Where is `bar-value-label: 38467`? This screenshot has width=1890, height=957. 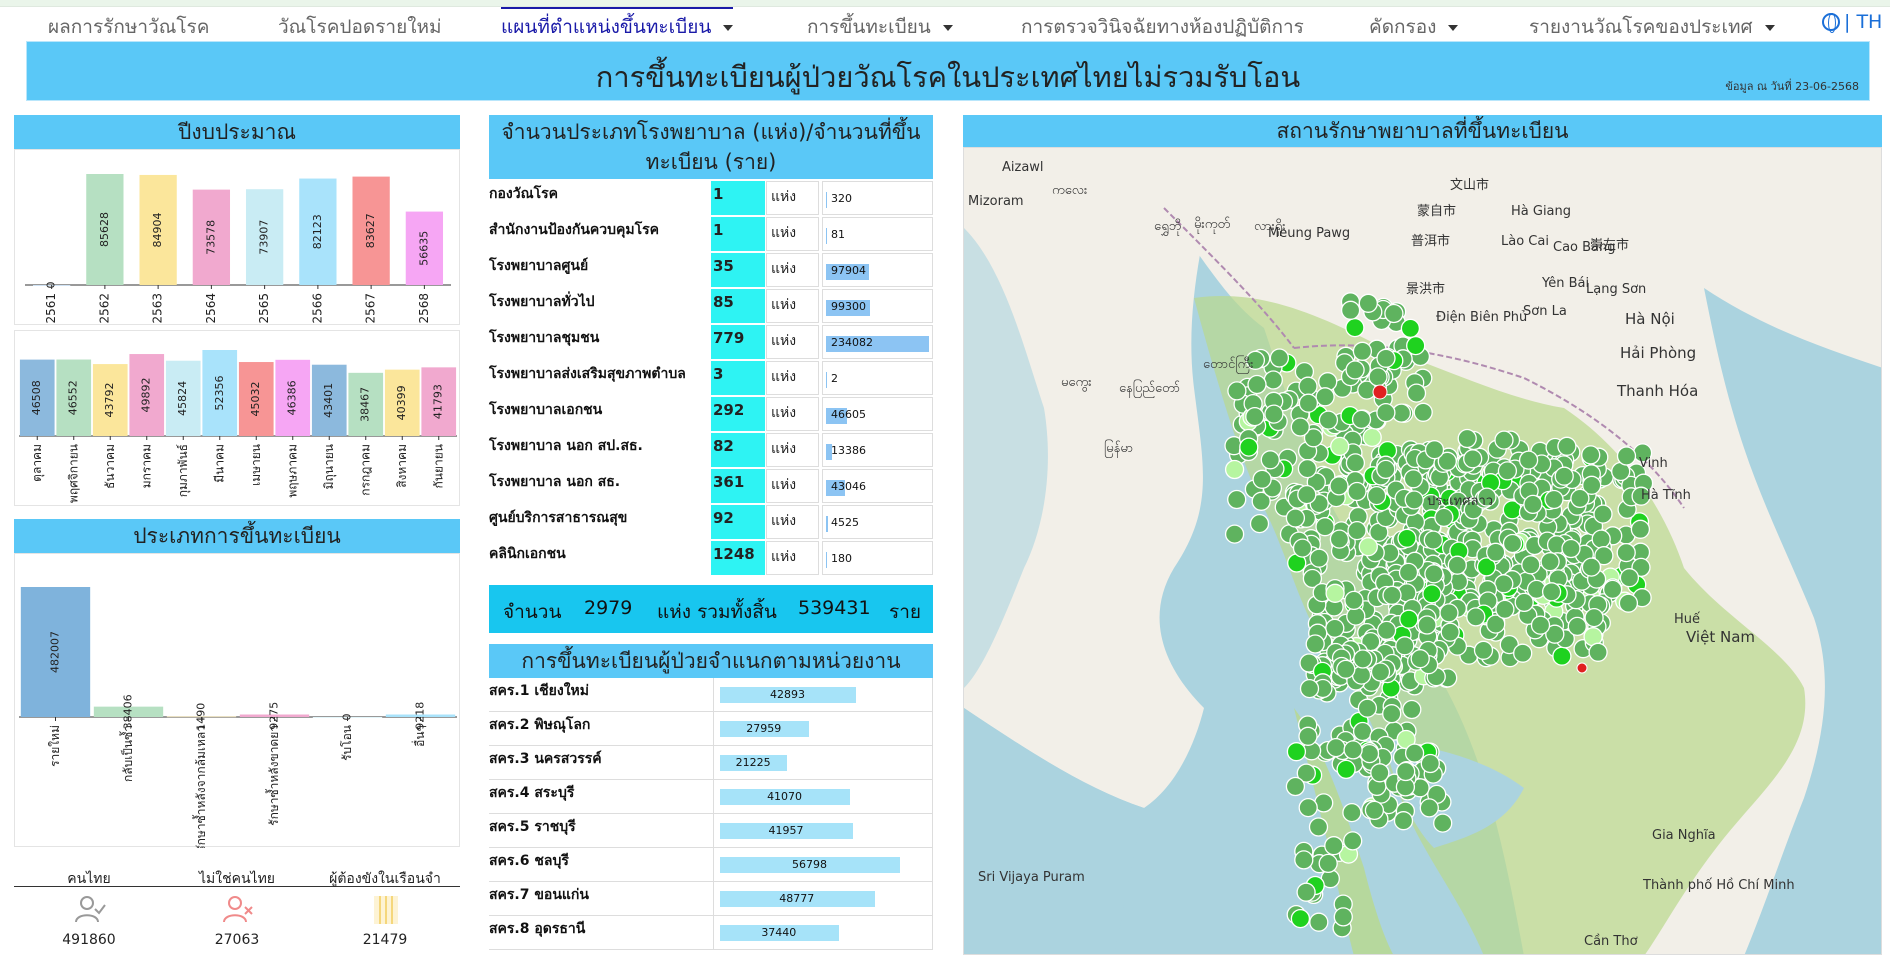
bar-value-label: 38467 is located at coordinates (365, 404).